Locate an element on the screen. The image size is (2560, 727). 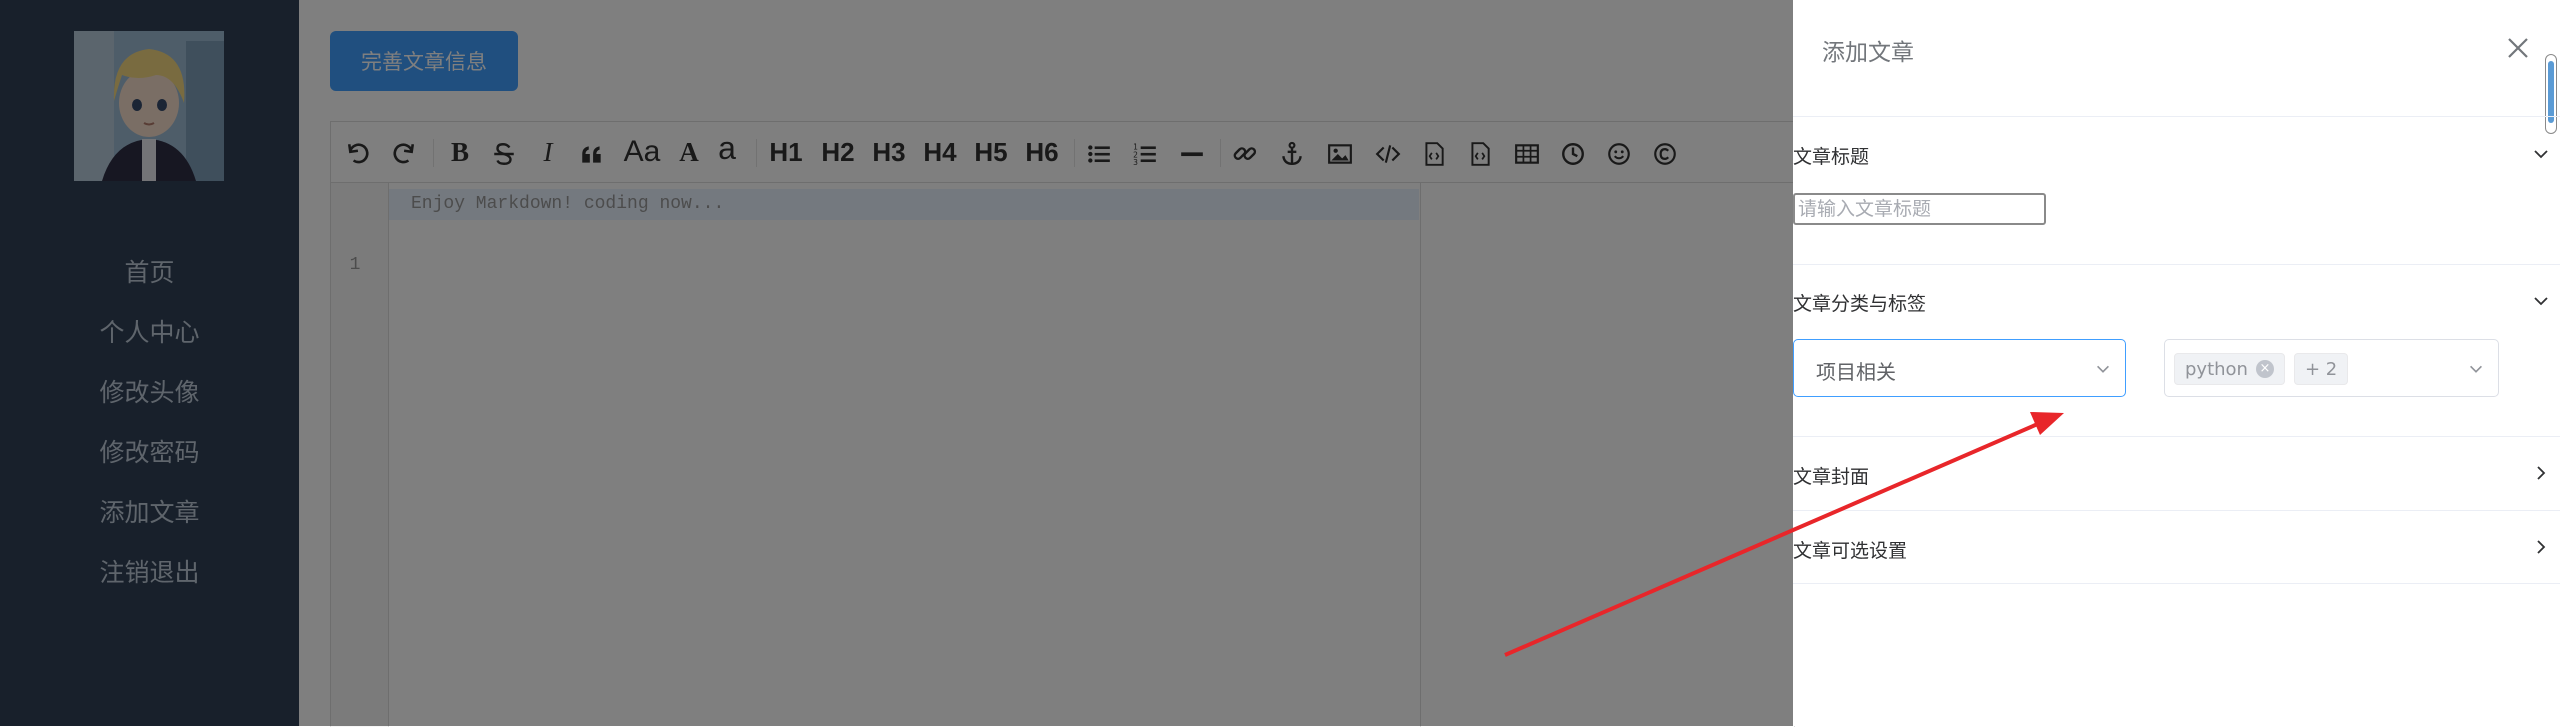
section-article-cover: 文章封面 is located at coordinates (1831, 475).